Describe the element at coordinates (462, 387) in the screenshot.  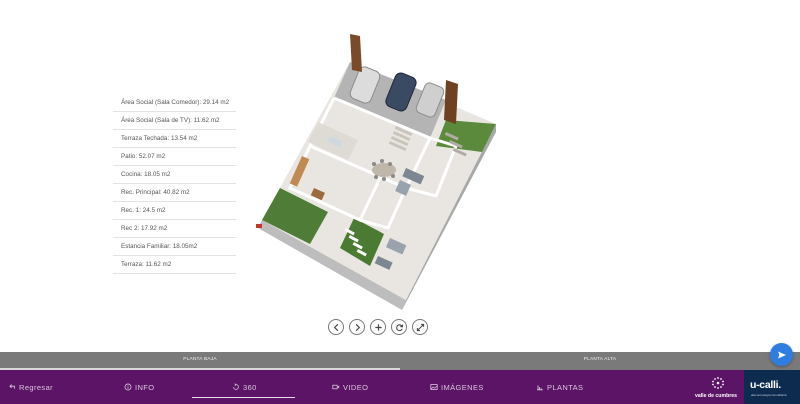
I see `nav-images-label: IMÁGENES` at that location.